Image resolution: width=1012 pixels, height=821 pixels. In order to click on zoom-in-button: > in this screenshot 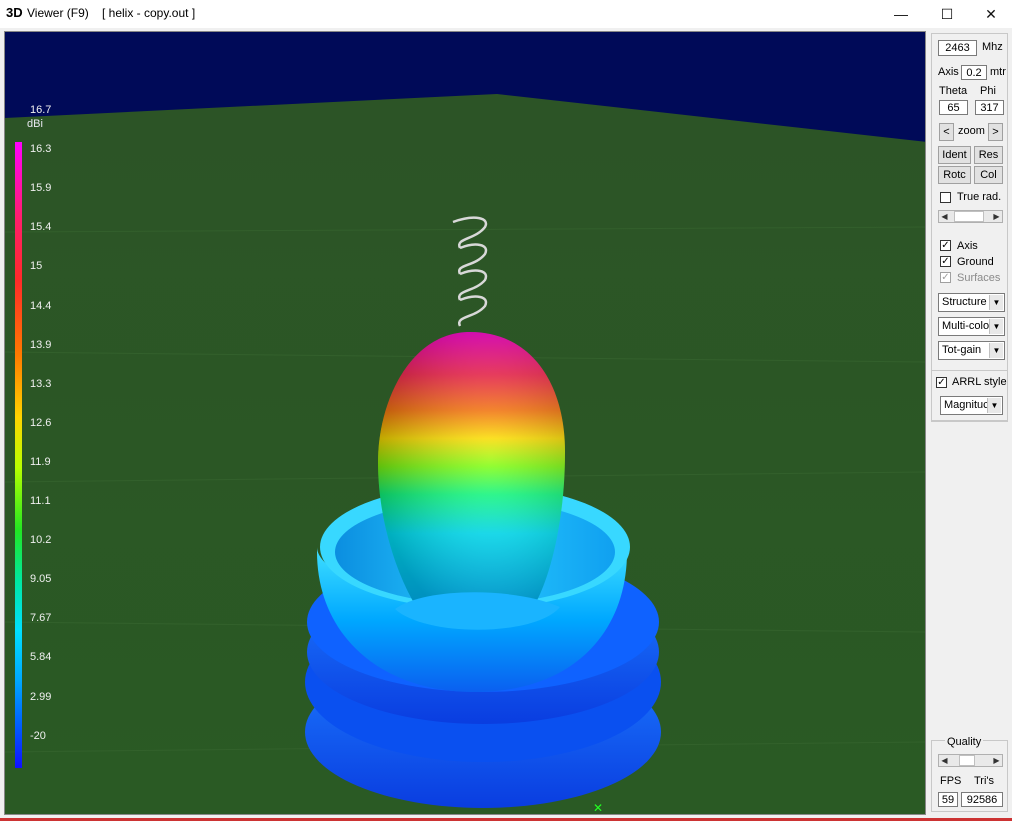, I will do `click(995, 132)`.